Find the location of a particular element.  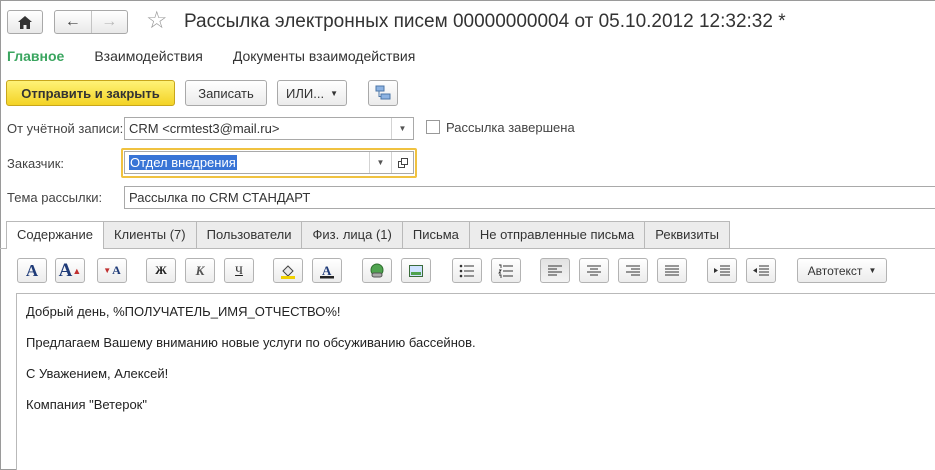

font-size-decrease-icon: ▼ A is located at coordinates (112, 270).